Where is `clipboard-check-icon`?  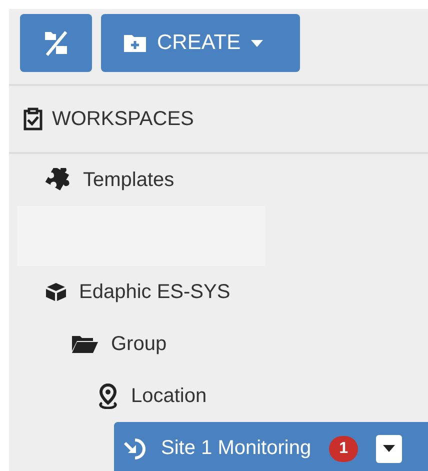 clipboard-check-icon is located at coordinates (33, 119).